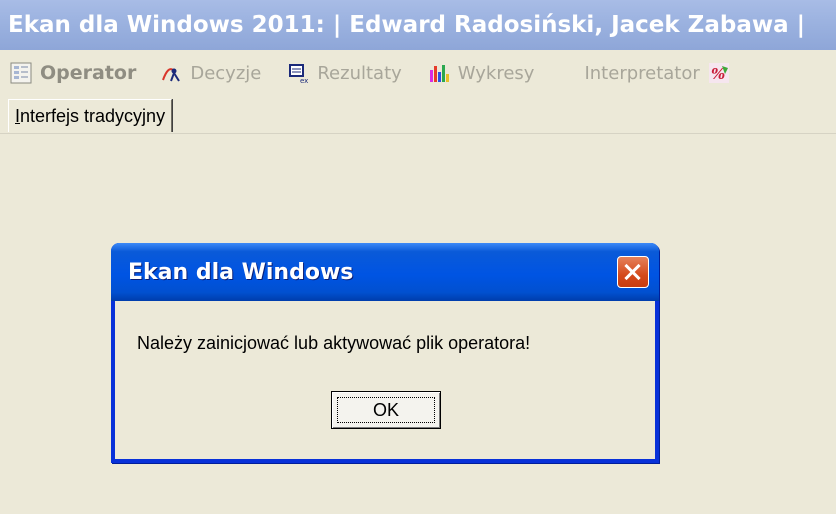  What do you see at coordinates (171, 73) in the screenshot?
I see `decisions-icon` at bounding box center [171, 73].